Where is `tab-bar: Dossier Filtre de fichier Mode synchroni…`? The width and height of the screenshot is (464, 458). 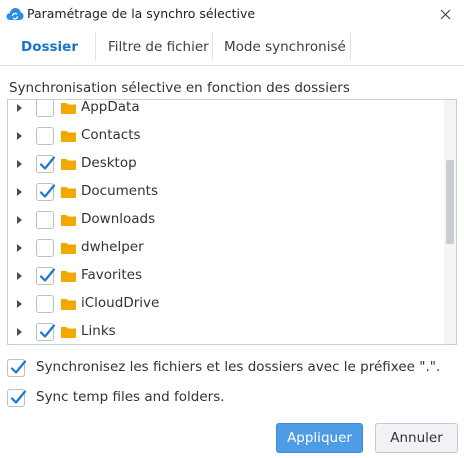
tab-bar: Dossier Filtre de fichier Mode synchroni… is located at coordinates (232, 47).